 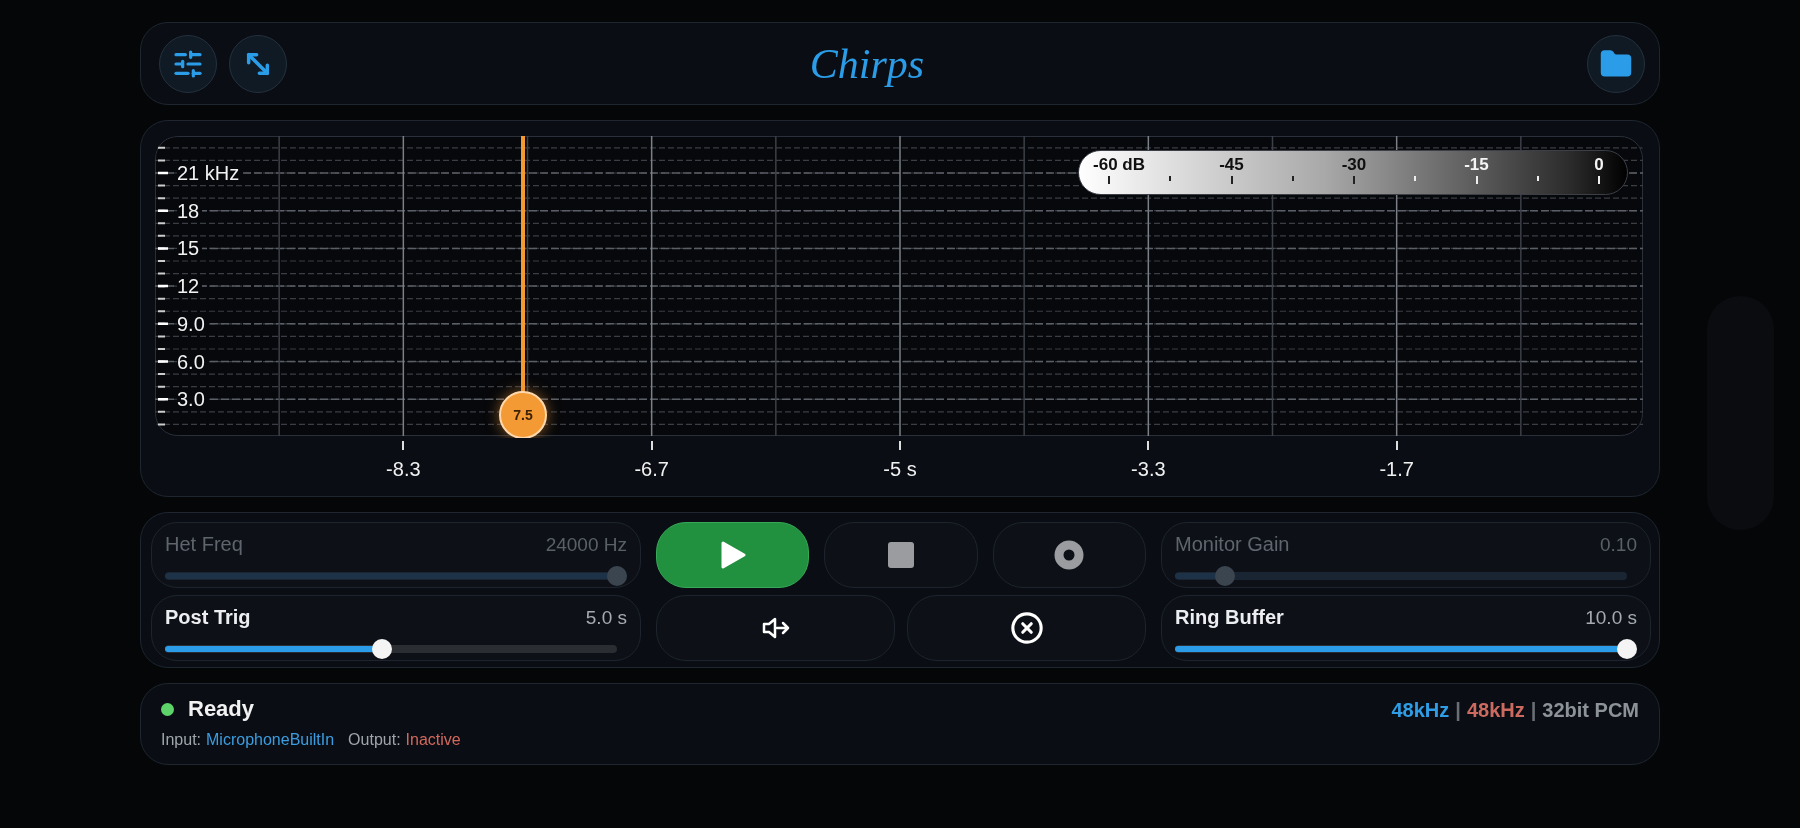 I want to click on status-dot, so click(x=167, y=709).